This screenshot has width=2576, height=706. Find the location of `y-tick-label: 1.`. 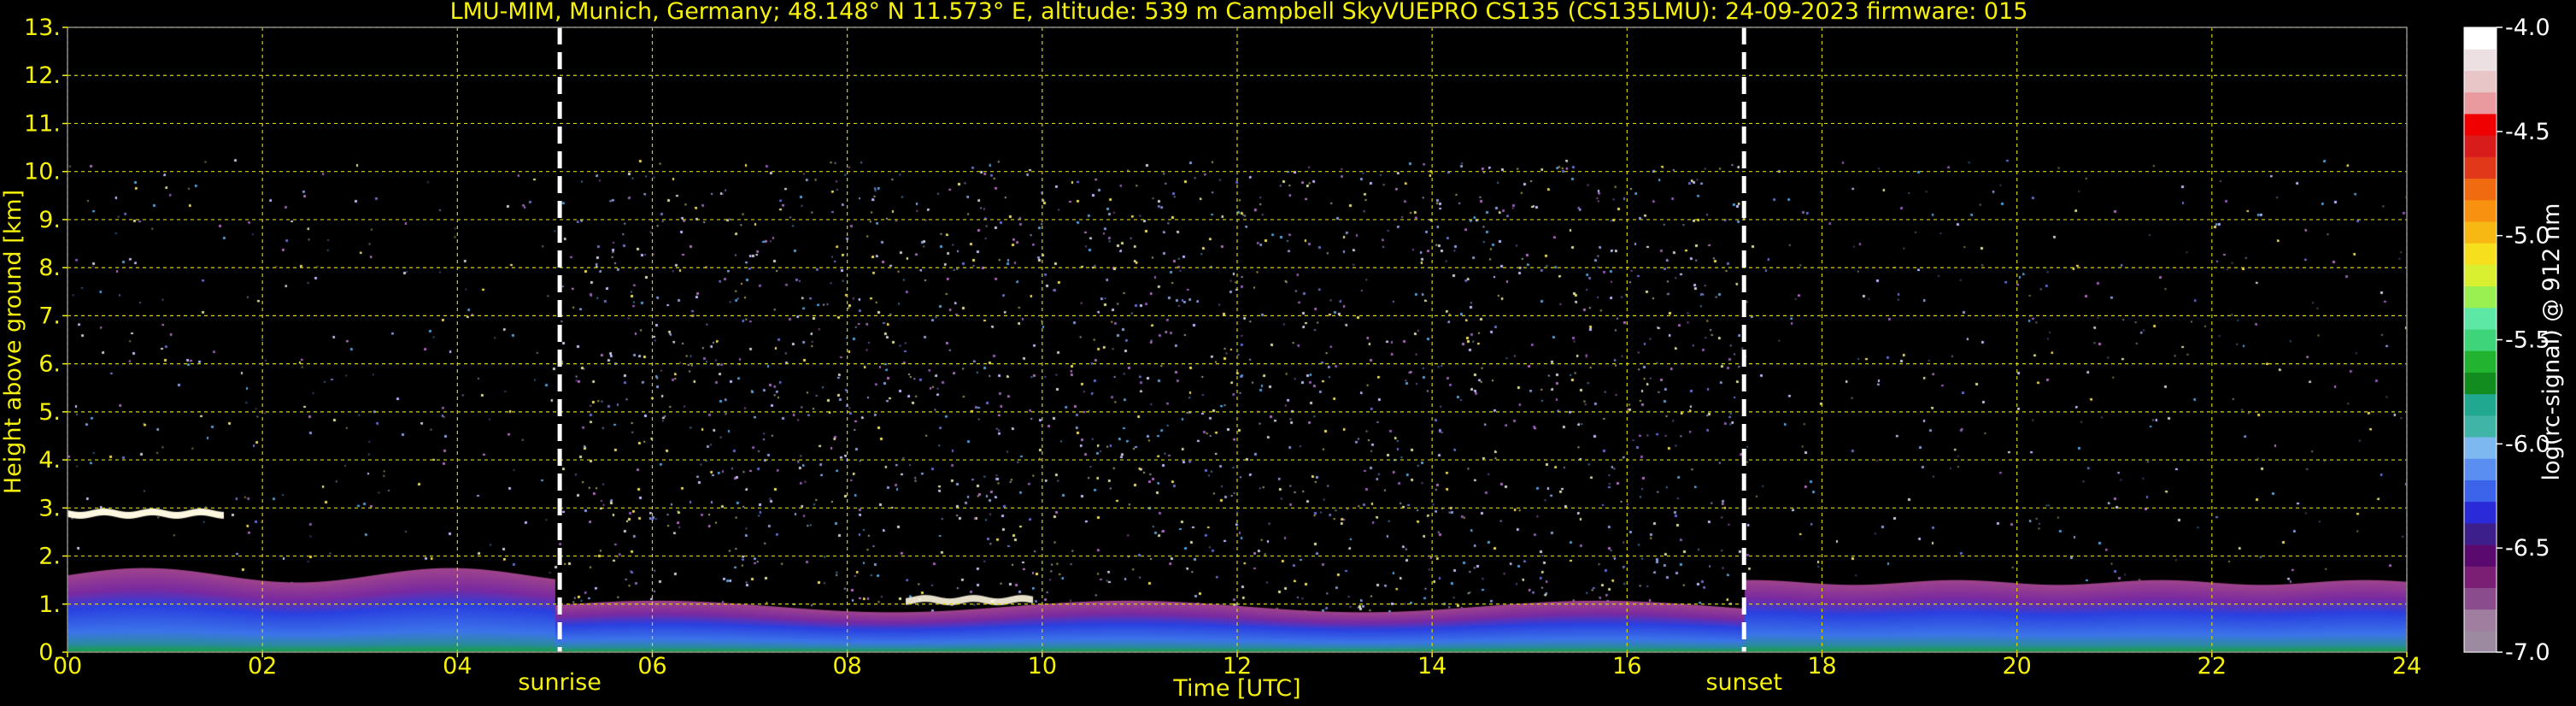

y-tick-label: 1. is located at coordinates (49, 604).